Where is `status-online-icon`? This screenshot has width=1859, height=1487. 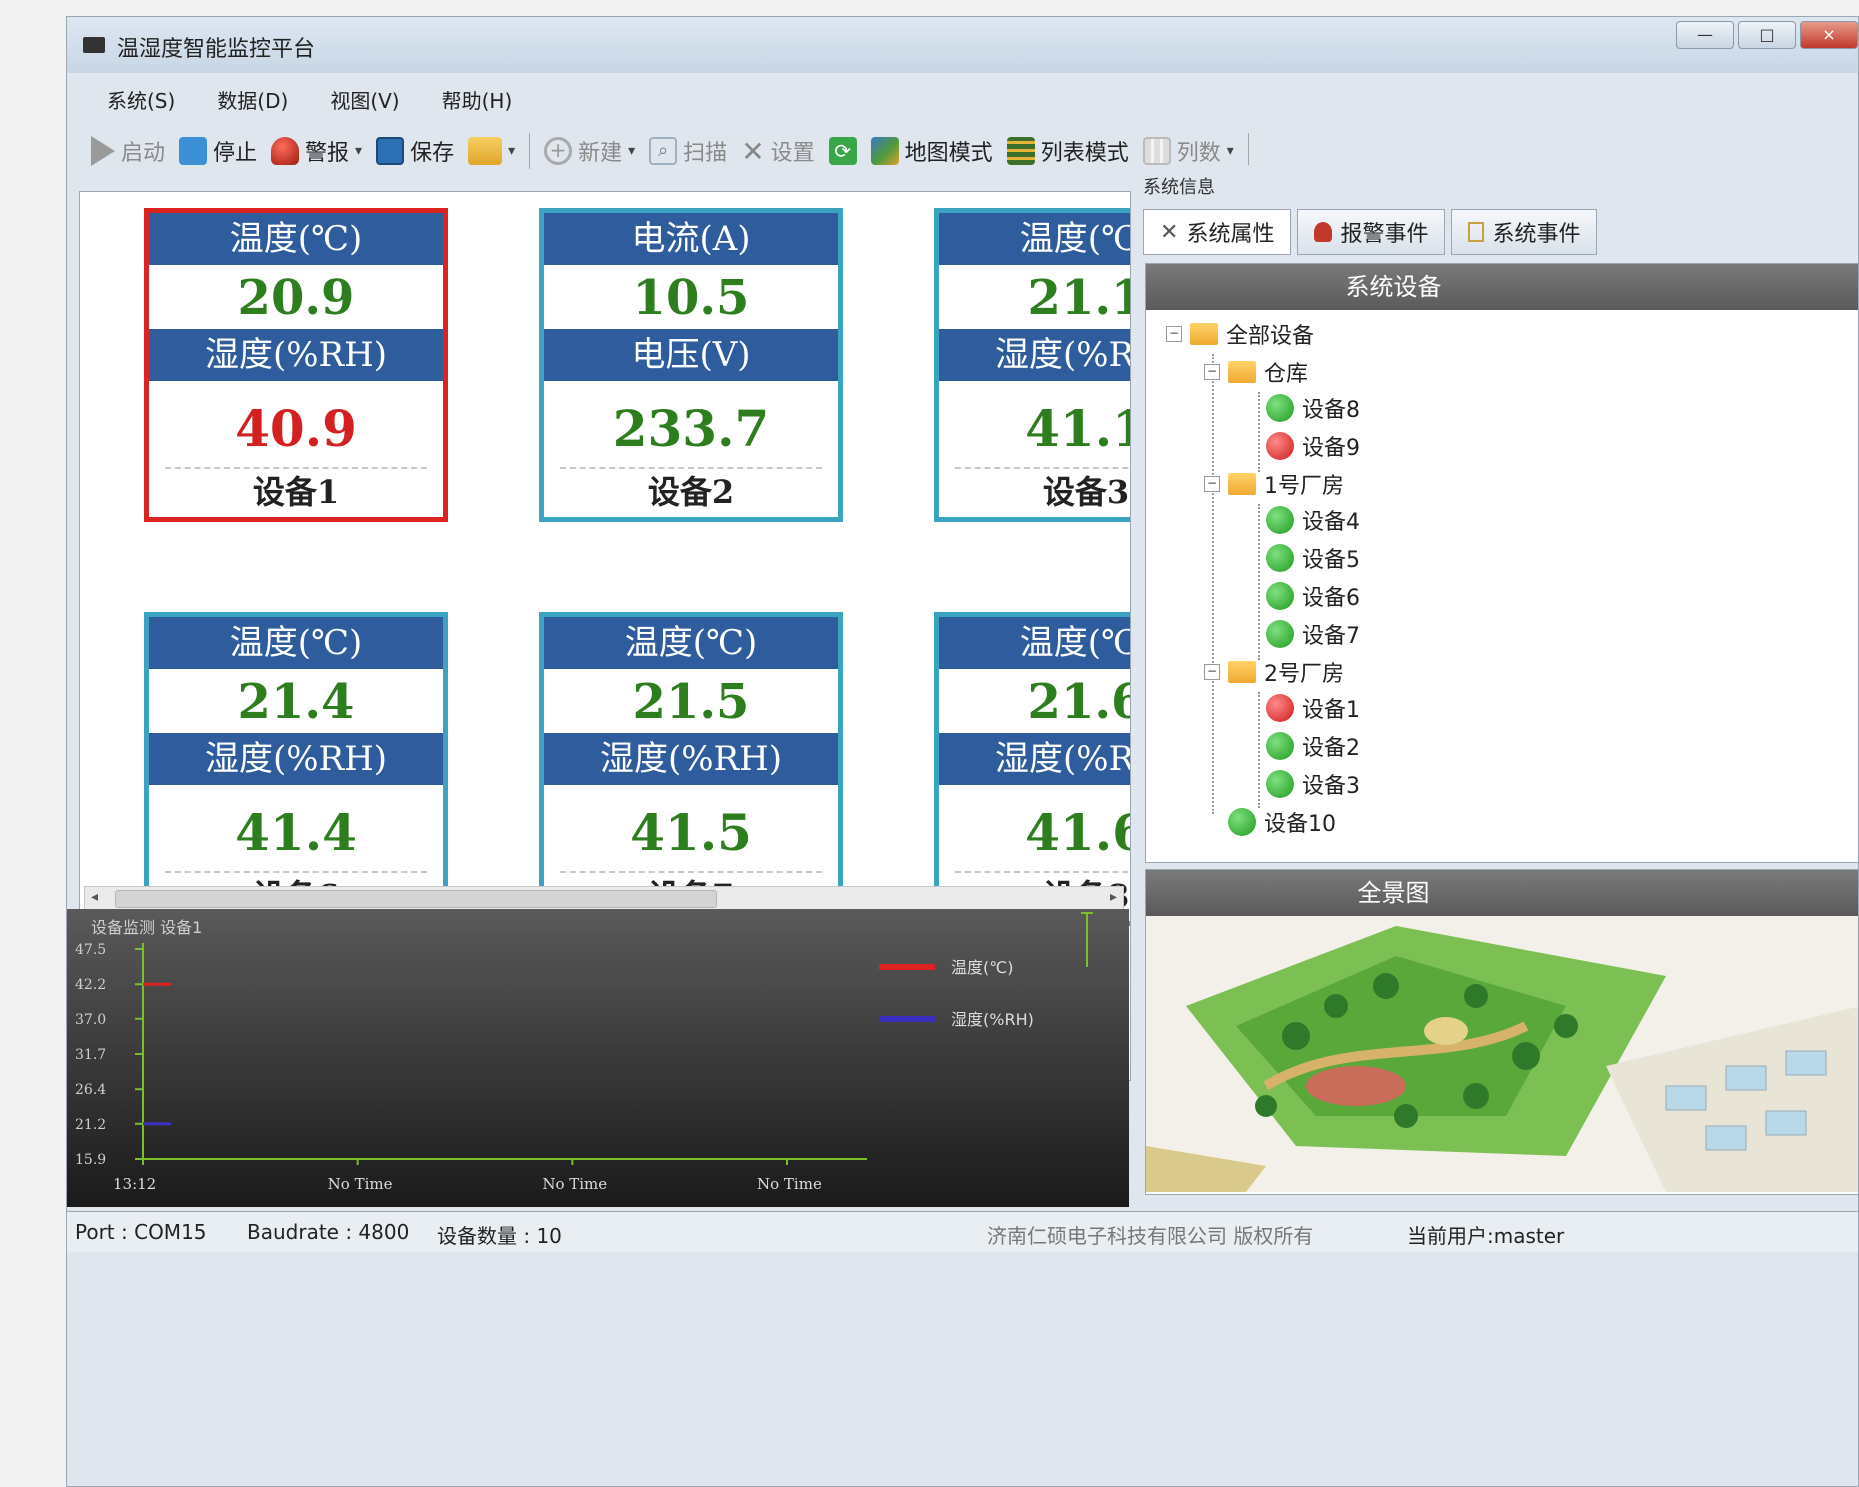
status-online-icon is located at coordinates (1280, 746).